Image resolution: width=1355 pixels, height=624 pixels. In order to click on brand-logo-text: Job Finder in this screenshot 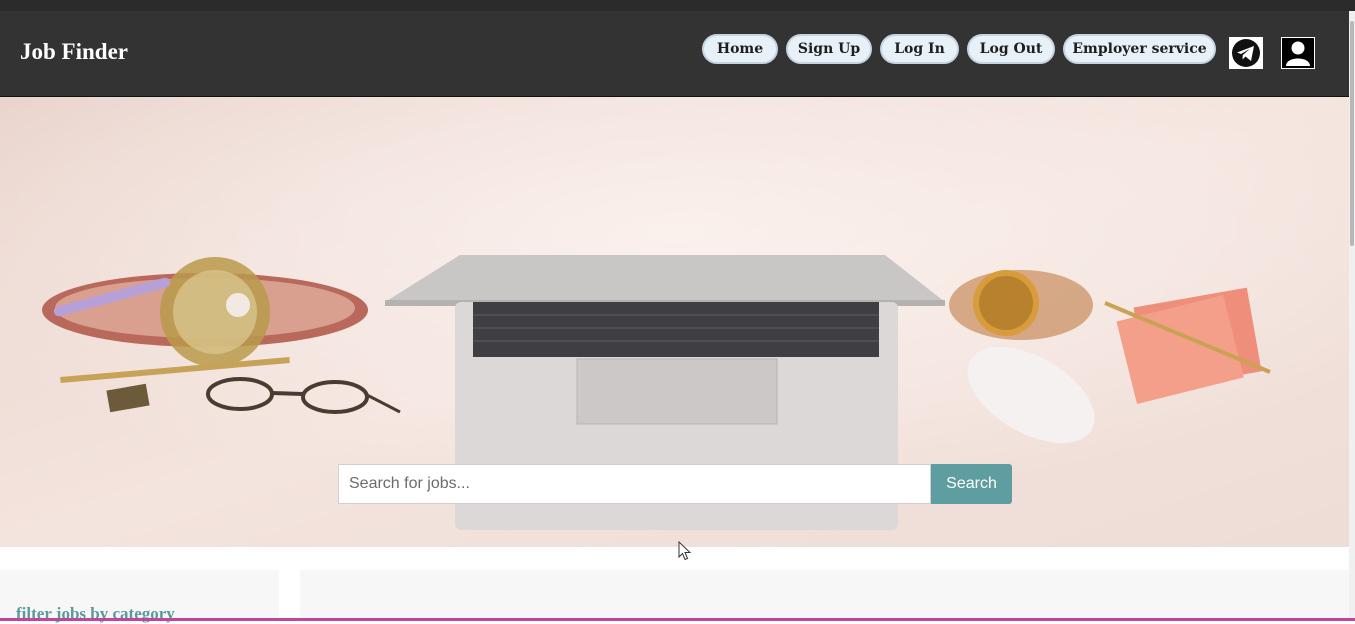, I will do `click(74, 52)`.